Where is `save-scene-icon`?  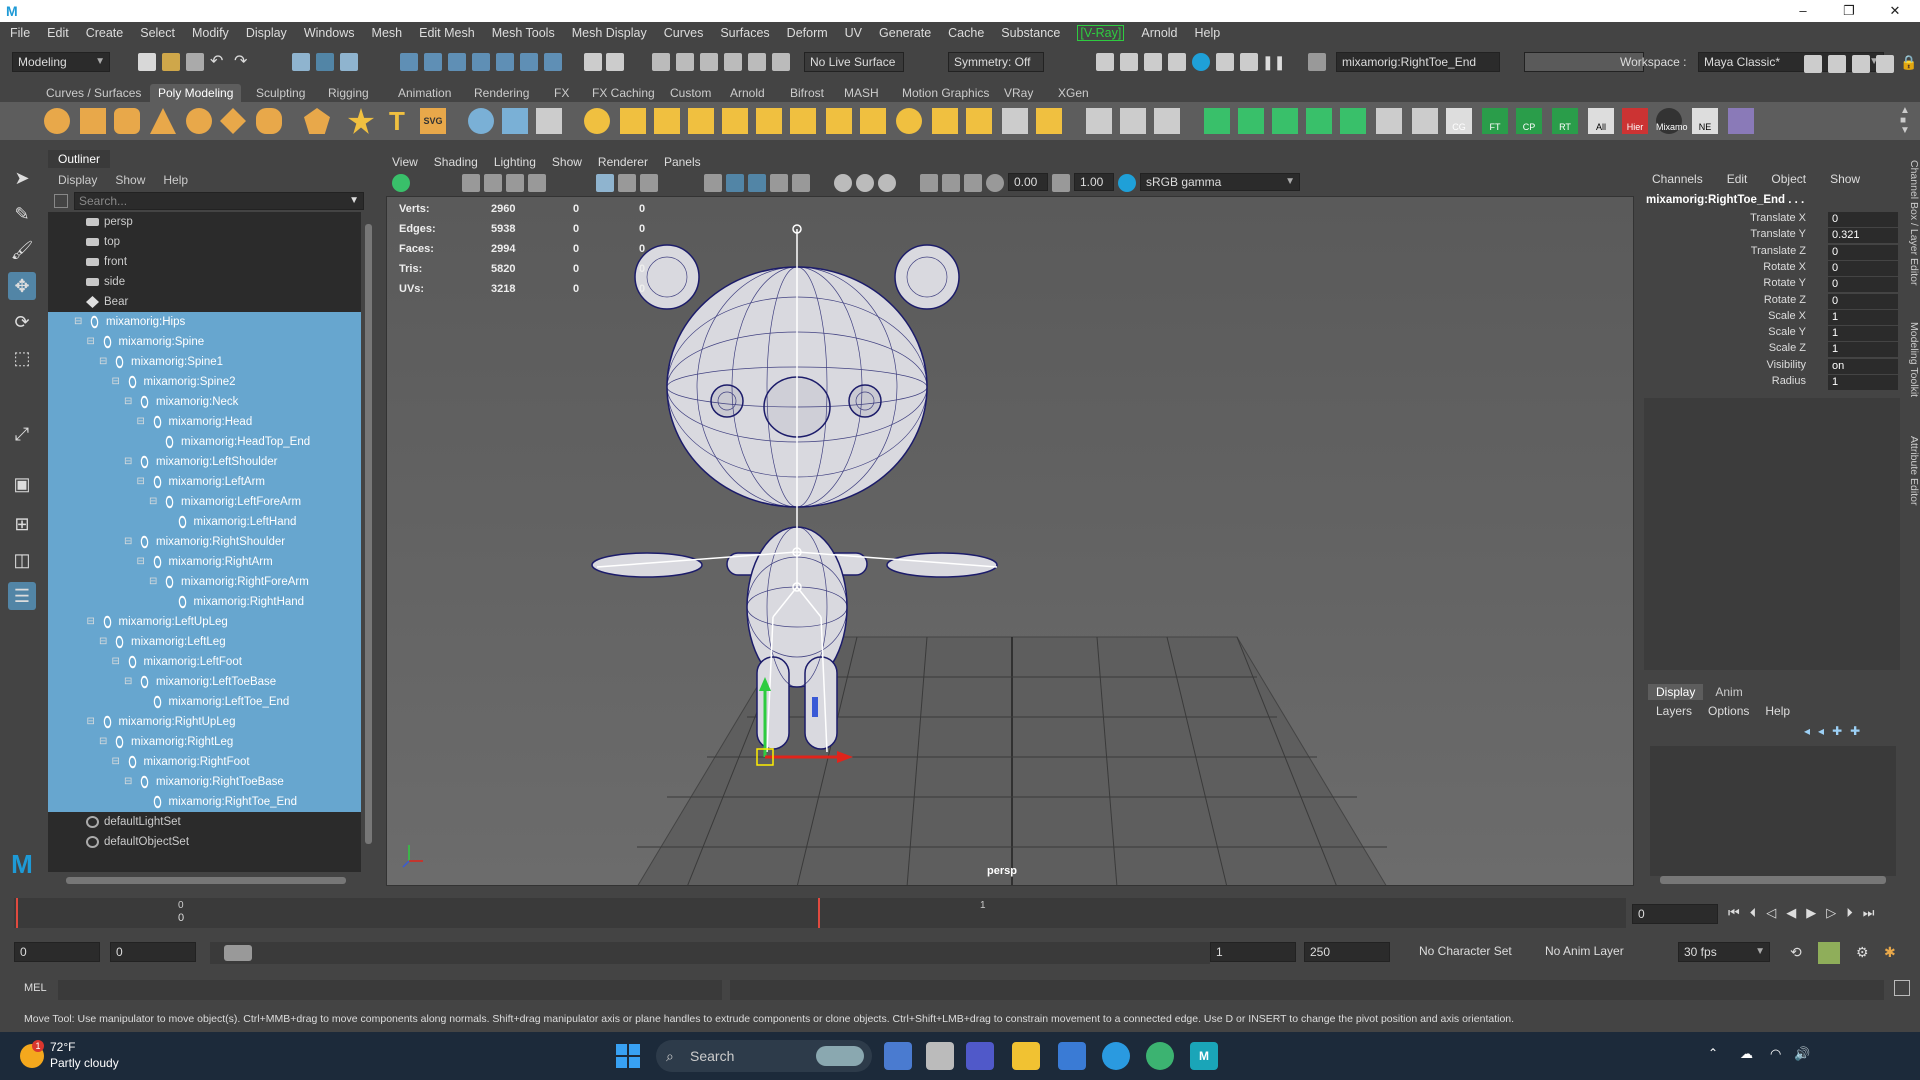
save-scene-icon is located at coordinates (195, 62).